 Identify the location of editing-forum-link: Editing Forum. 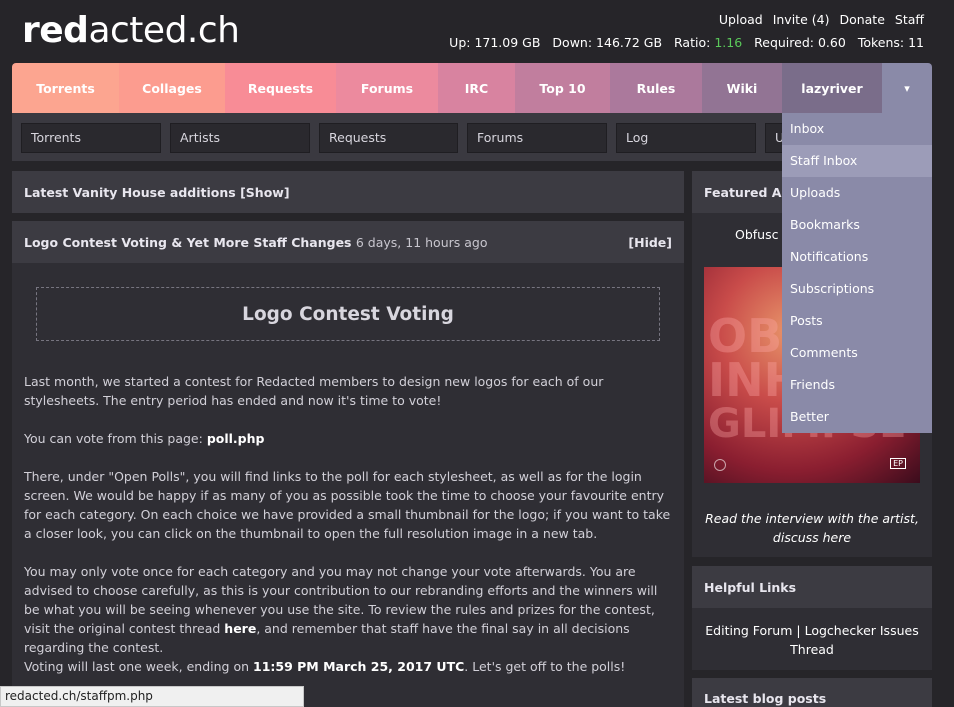
(748, 630).